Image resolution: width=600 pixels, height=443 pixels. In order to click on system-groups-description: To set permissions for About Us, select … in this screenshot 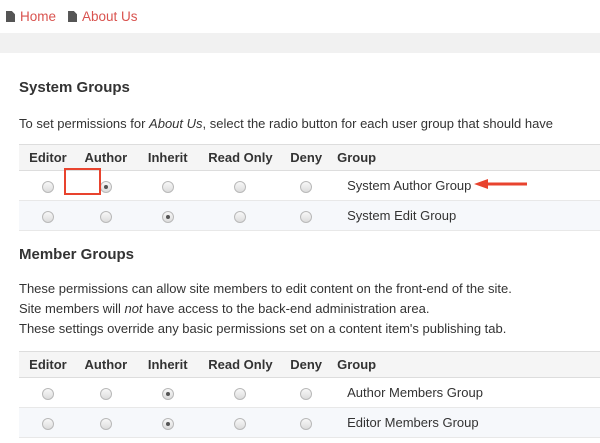, I will do `click(286, 123)`.